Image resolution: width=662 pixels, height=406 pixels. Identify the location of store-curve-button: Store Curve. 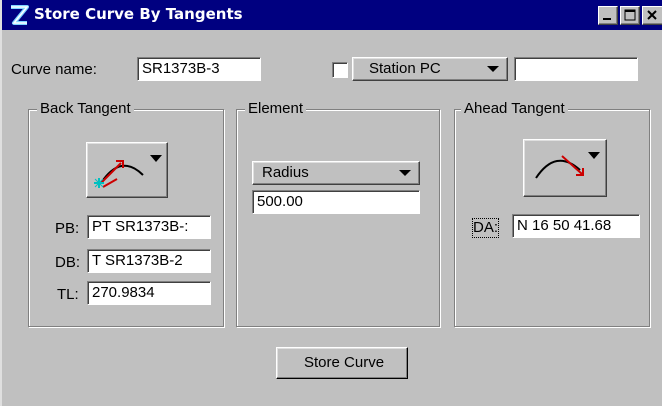
(342, 363).